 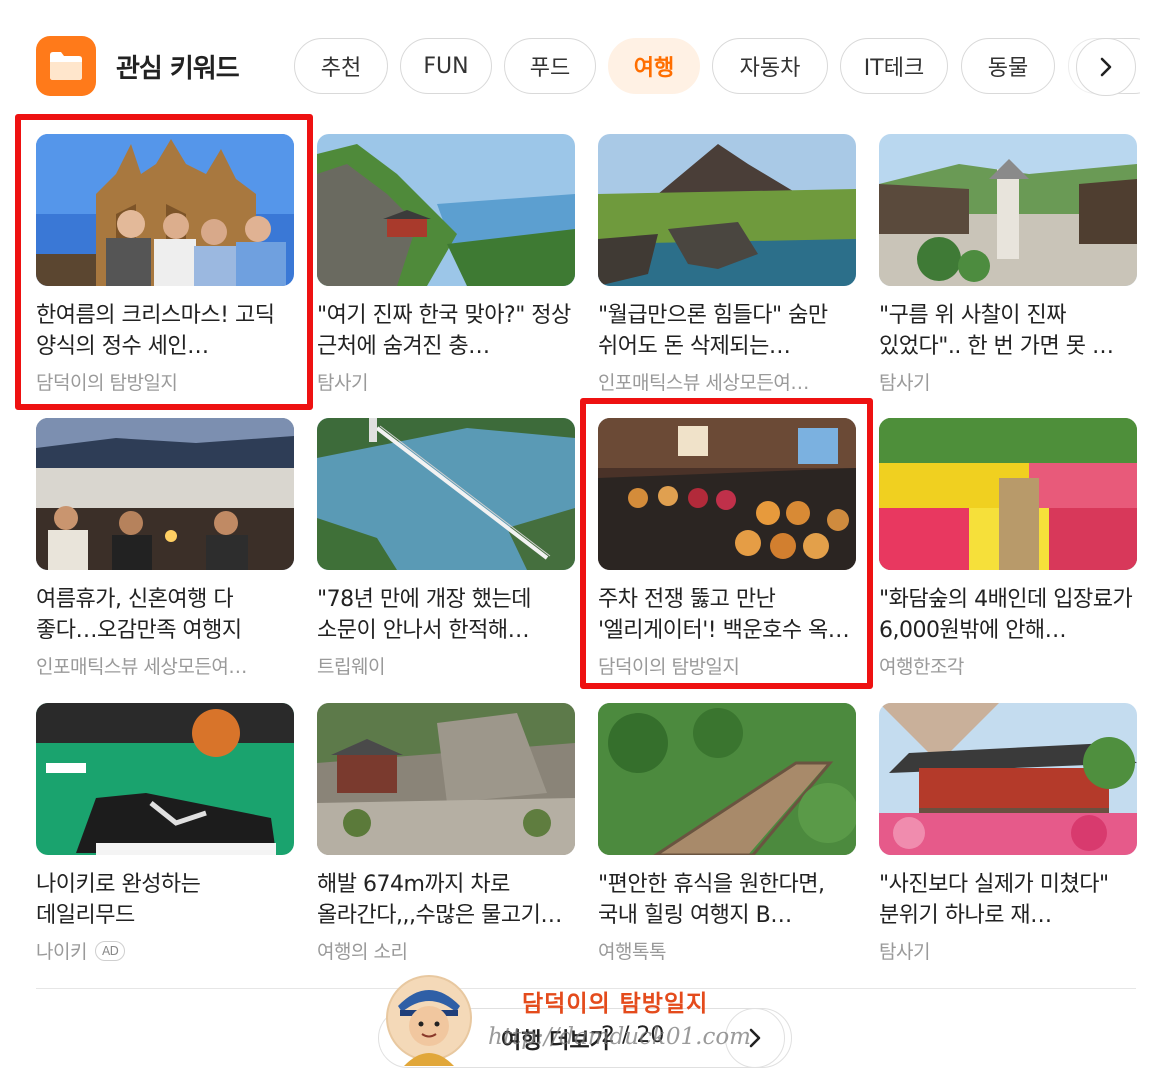 I want to click on chevron-right-icon, so click(x=1106, y=67).